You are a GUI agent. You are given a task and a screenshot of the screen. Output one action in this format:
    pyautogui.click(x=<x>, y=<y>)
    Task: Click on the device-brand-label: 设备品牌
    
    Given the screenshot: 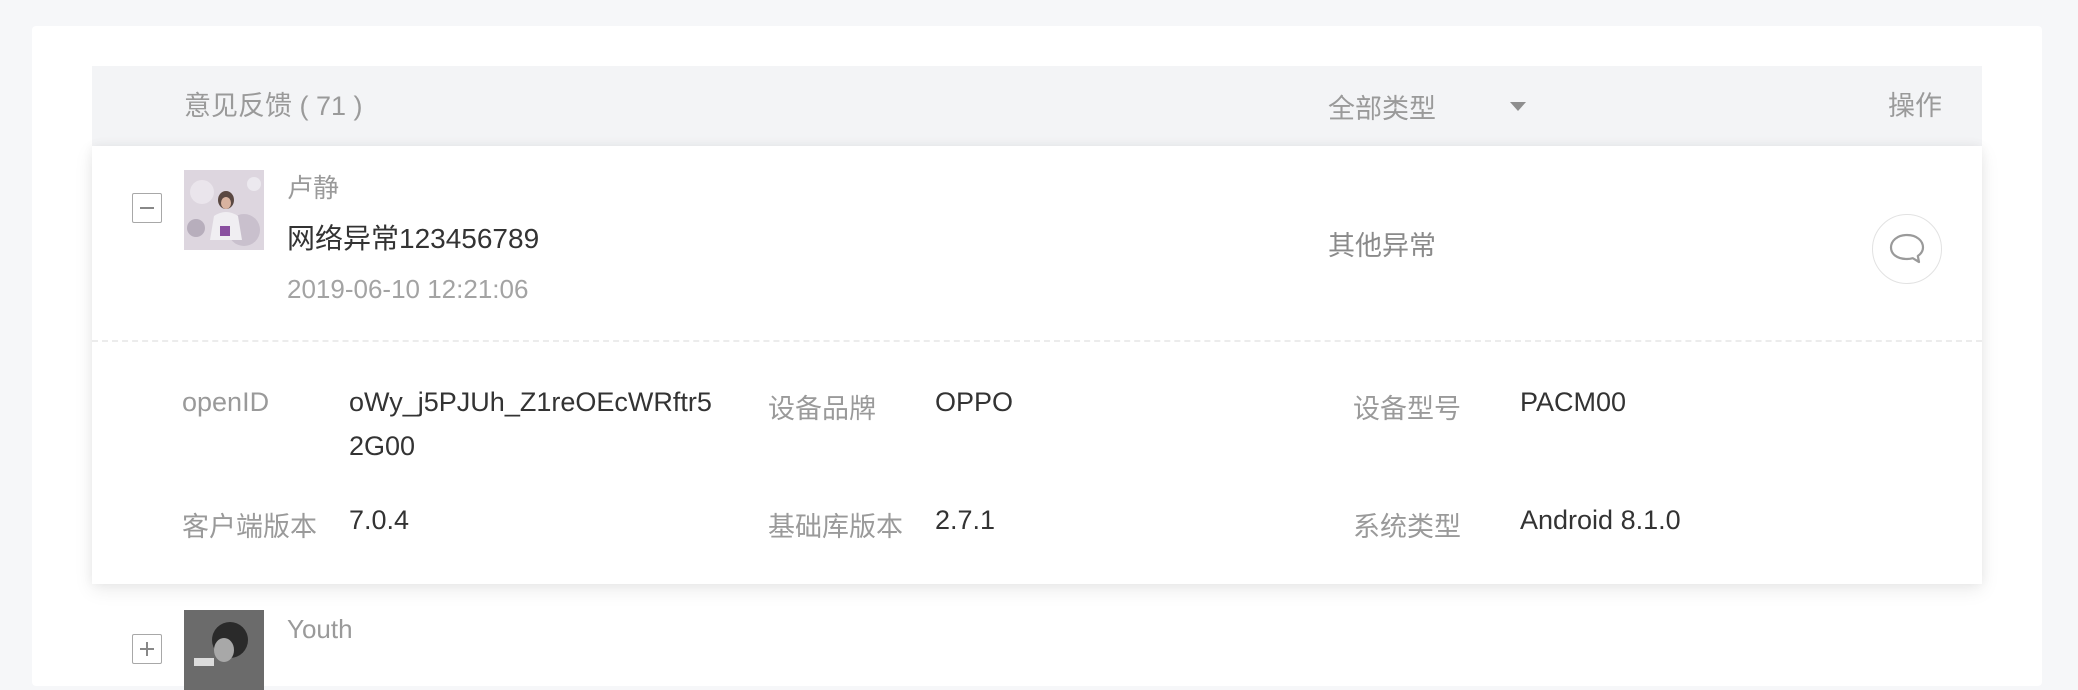 What is the action you would take?
    pyautogui.click(x=822, y=409)
    